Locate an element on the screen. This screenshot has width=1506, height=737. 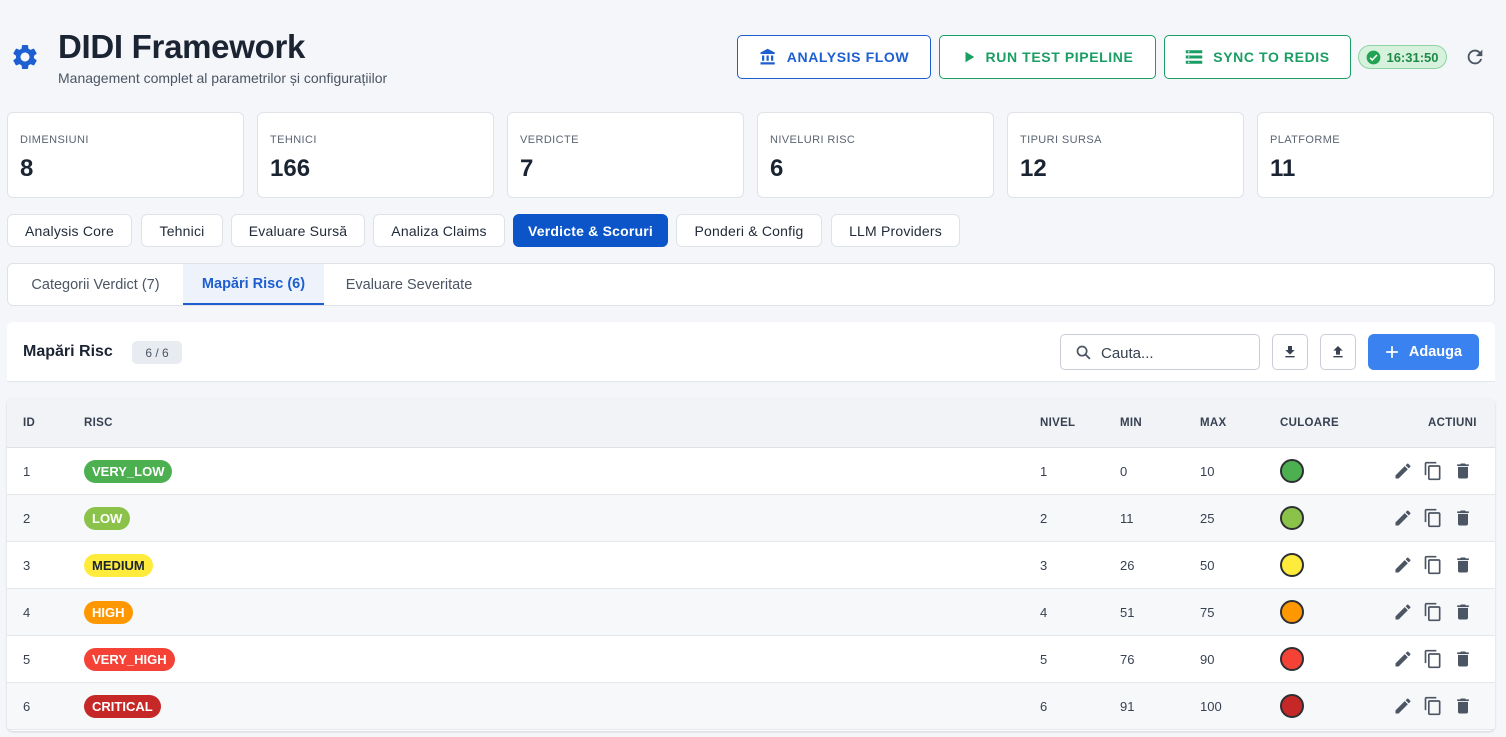
cell-nivel: 4 is located at coordinates (1044, 612).